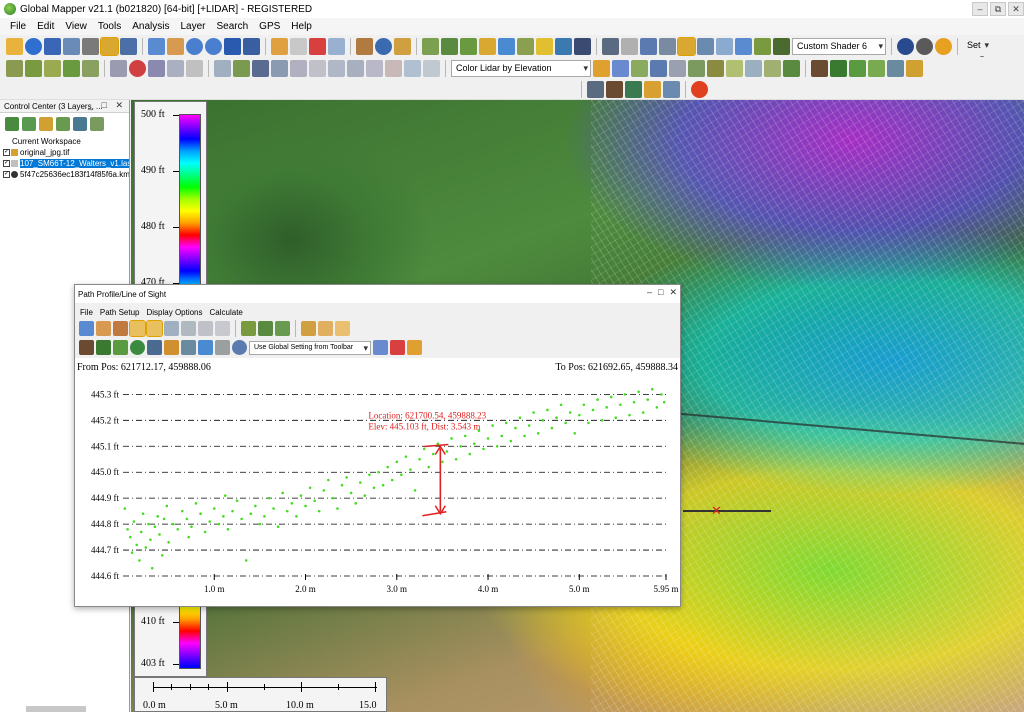 This screenshot has height=712, width=1024. I want to click on point-tool-icon, so click(90, 68).